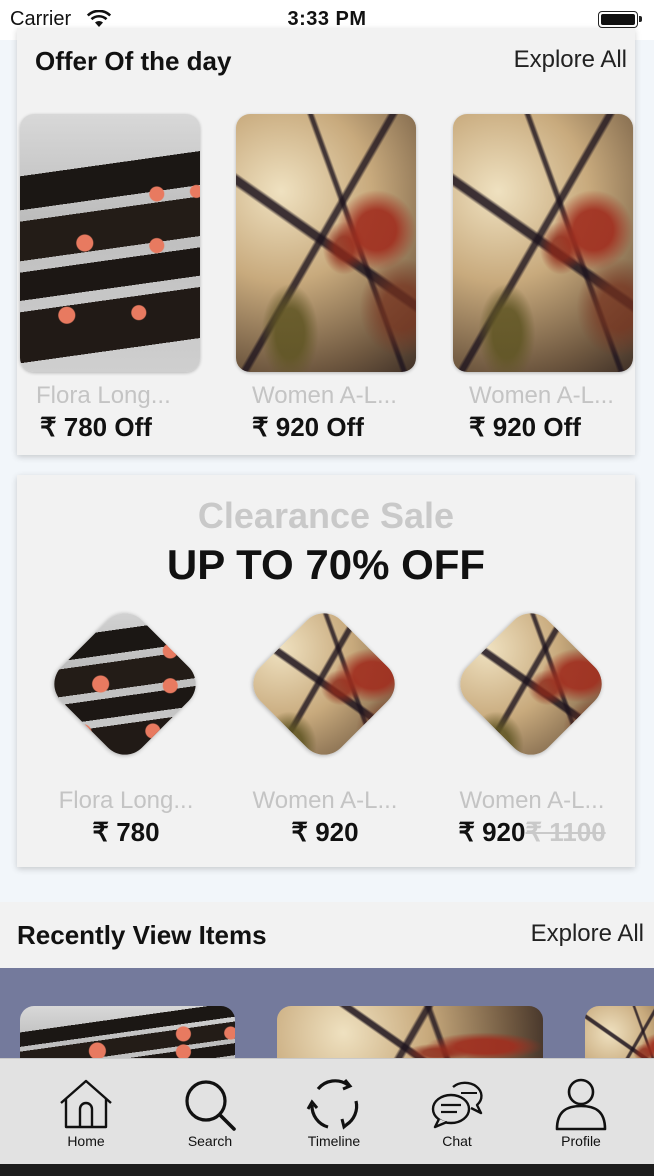 This screenshot has width=654, height=1176. I want to click on product-price: ₹ 780, so click(126, 832).